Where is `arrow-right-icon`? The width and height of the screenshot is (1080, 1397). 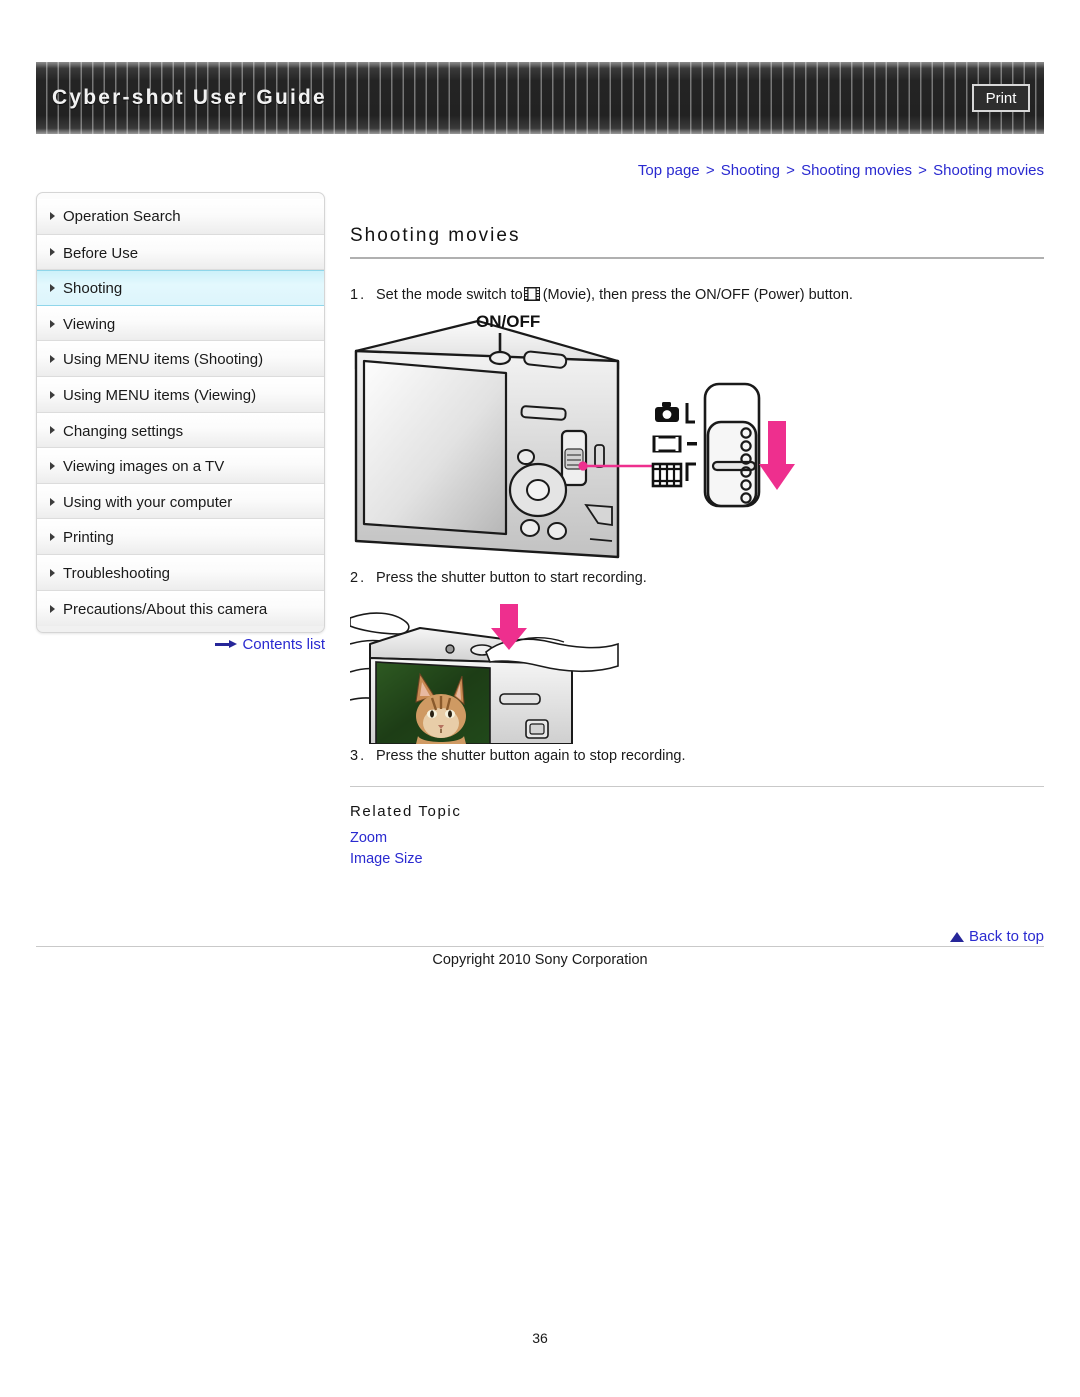 arrow-right-icon is located at coordinates (226, 644).